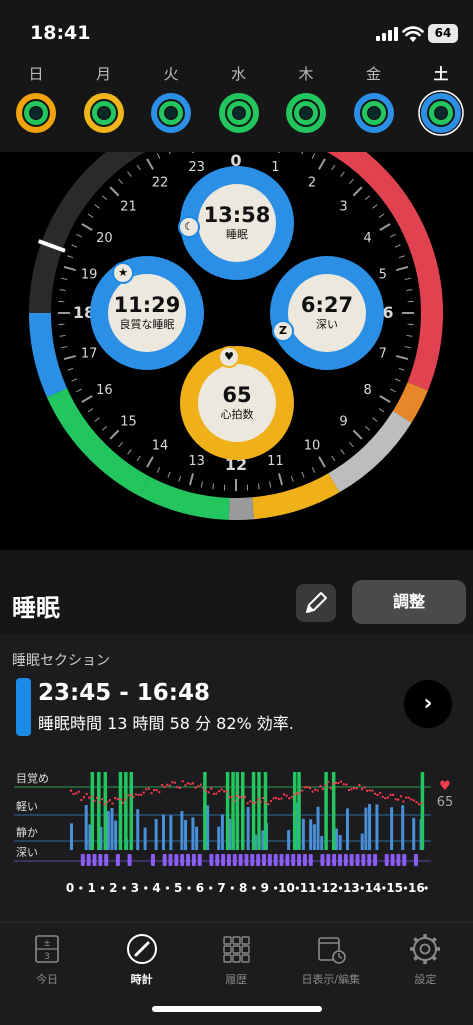 Image resolution: width=473 pixels, height=1025 pixels. Describe the element at coordinates (283, 331) in the screenshot. I see `deep-sleep-icon: Z` at that location.